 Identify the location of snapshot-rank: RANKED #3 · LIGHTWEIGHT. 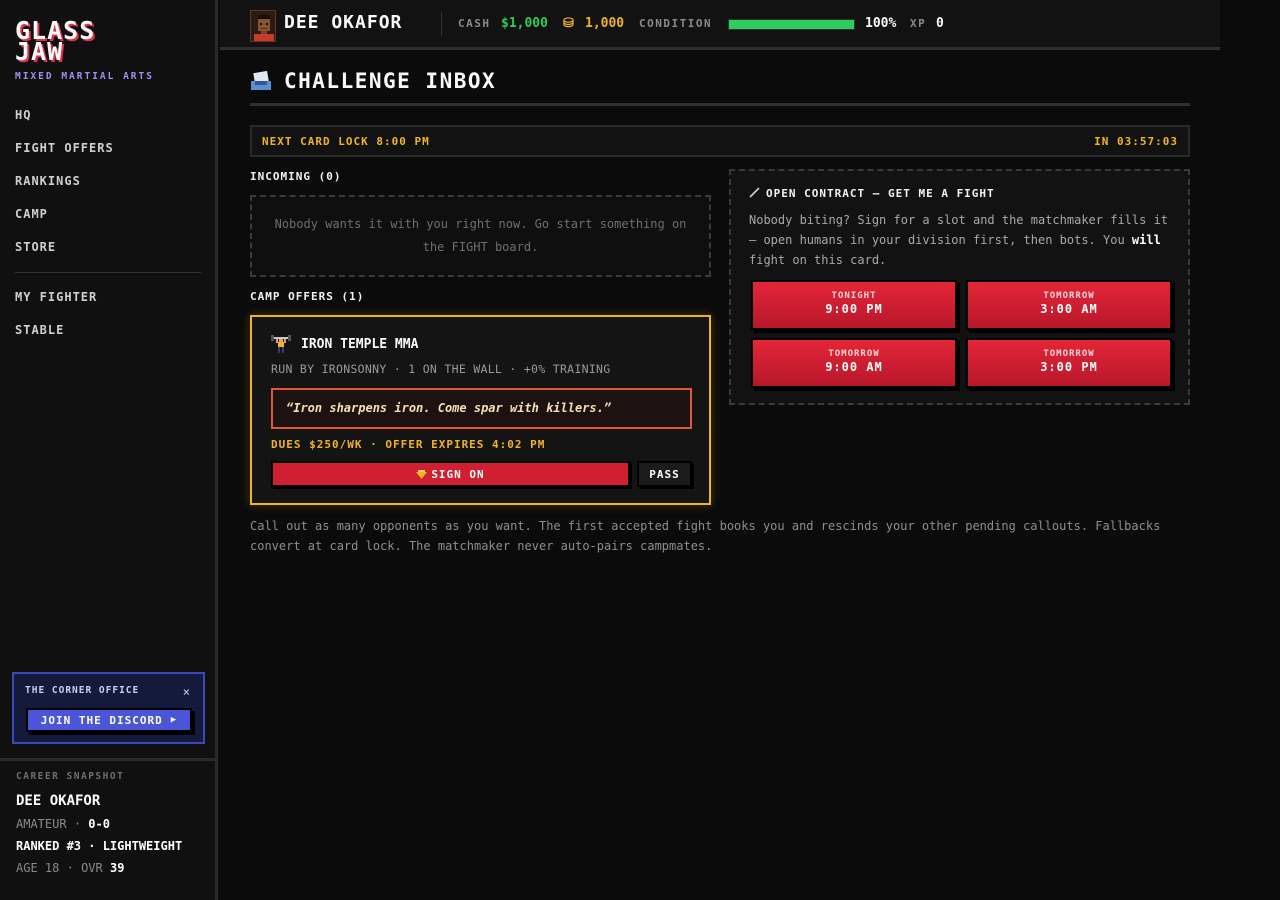
(99, 846).